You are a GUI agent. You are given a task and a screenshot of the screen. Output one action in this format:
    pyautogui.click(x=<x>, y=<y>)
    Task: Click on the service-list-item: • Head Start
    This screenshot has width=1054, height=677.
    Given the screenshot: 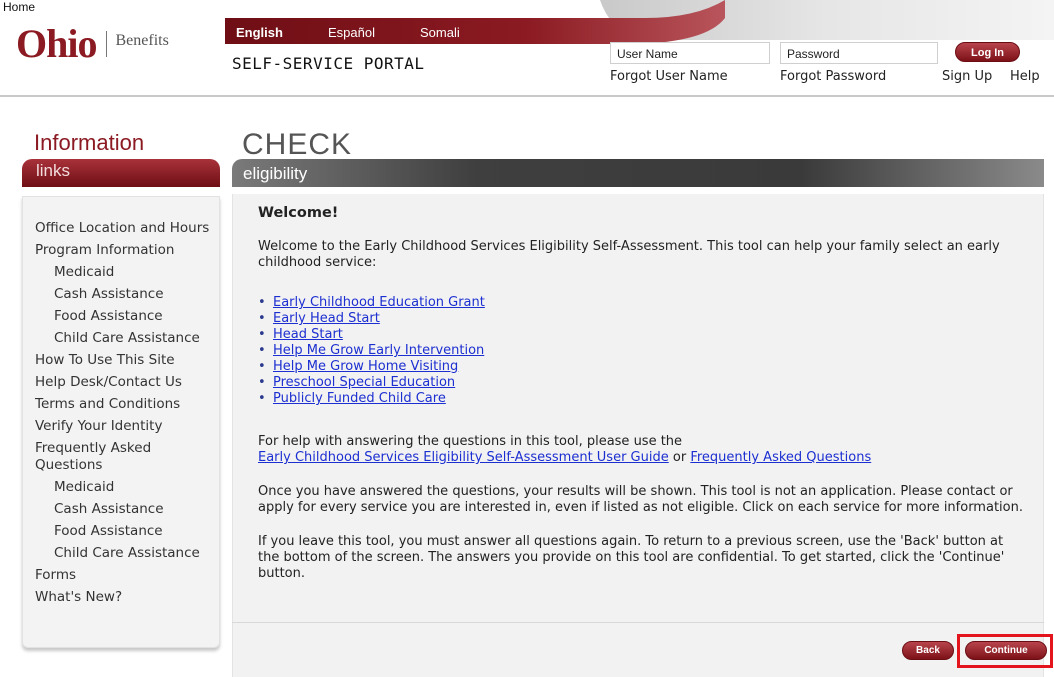 What is the action you would take?
    pyautogui.click(x=643, y=335)
    